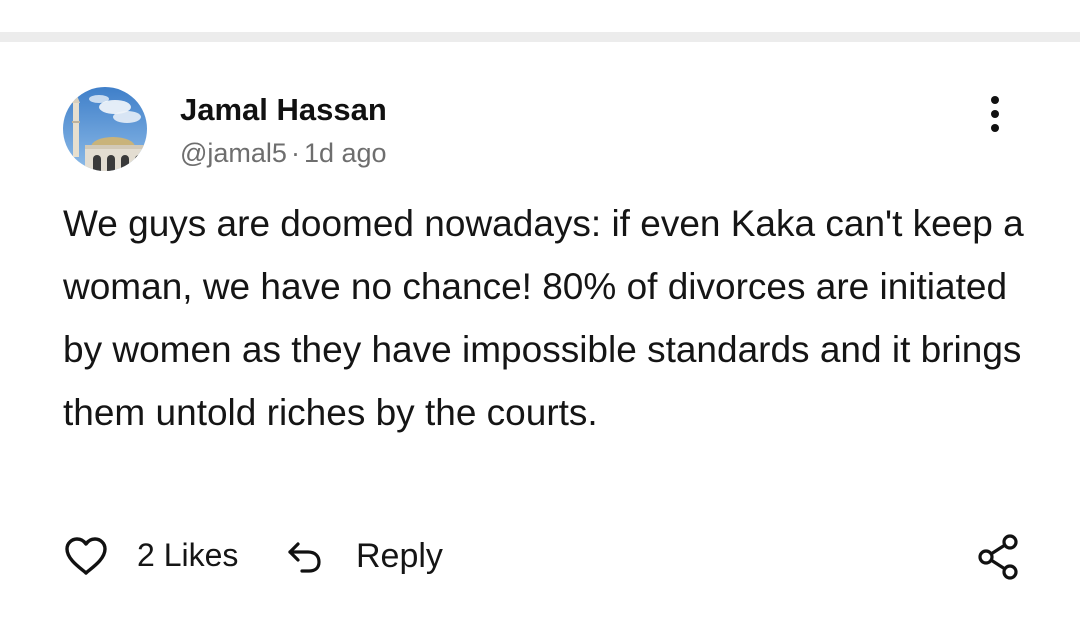  I want to click on author-handle: @jamal5, so click(233, 153).